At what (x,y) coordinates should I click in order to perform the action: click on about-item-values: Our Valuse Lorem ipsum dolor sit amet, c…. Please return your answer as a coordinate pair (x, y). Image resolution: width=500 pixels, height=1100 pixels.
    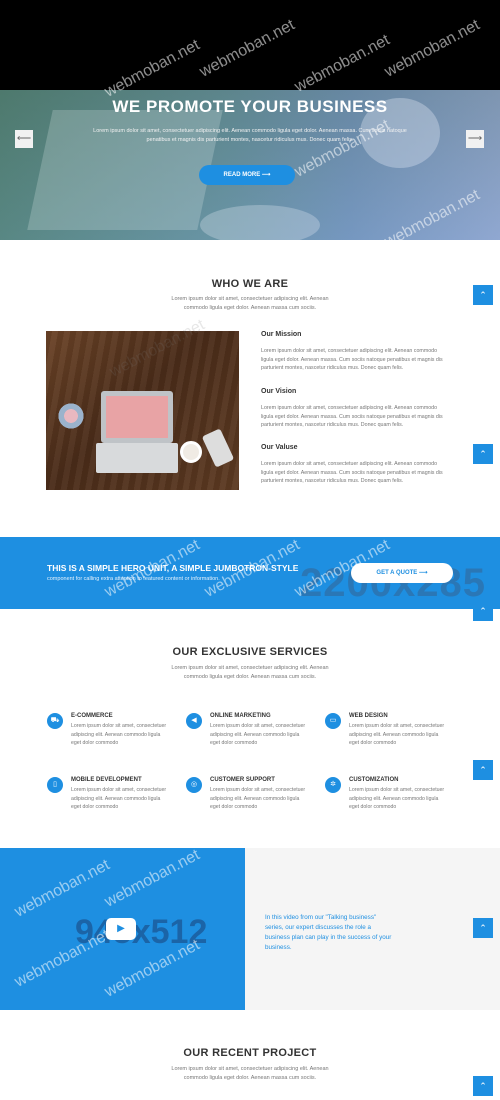
    Looking at the image, I should click on (354, 465).